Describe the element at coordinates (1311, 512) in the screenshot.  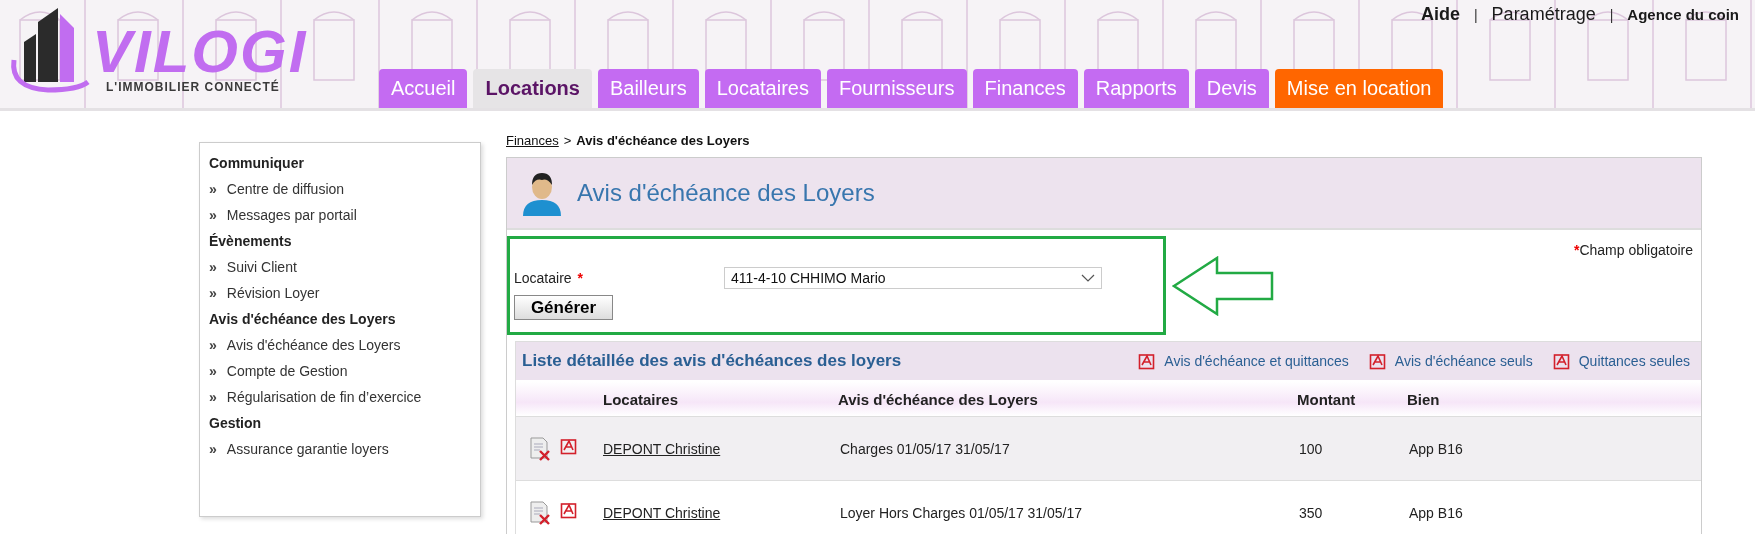
I see `table-cell-text: 350` at that location.